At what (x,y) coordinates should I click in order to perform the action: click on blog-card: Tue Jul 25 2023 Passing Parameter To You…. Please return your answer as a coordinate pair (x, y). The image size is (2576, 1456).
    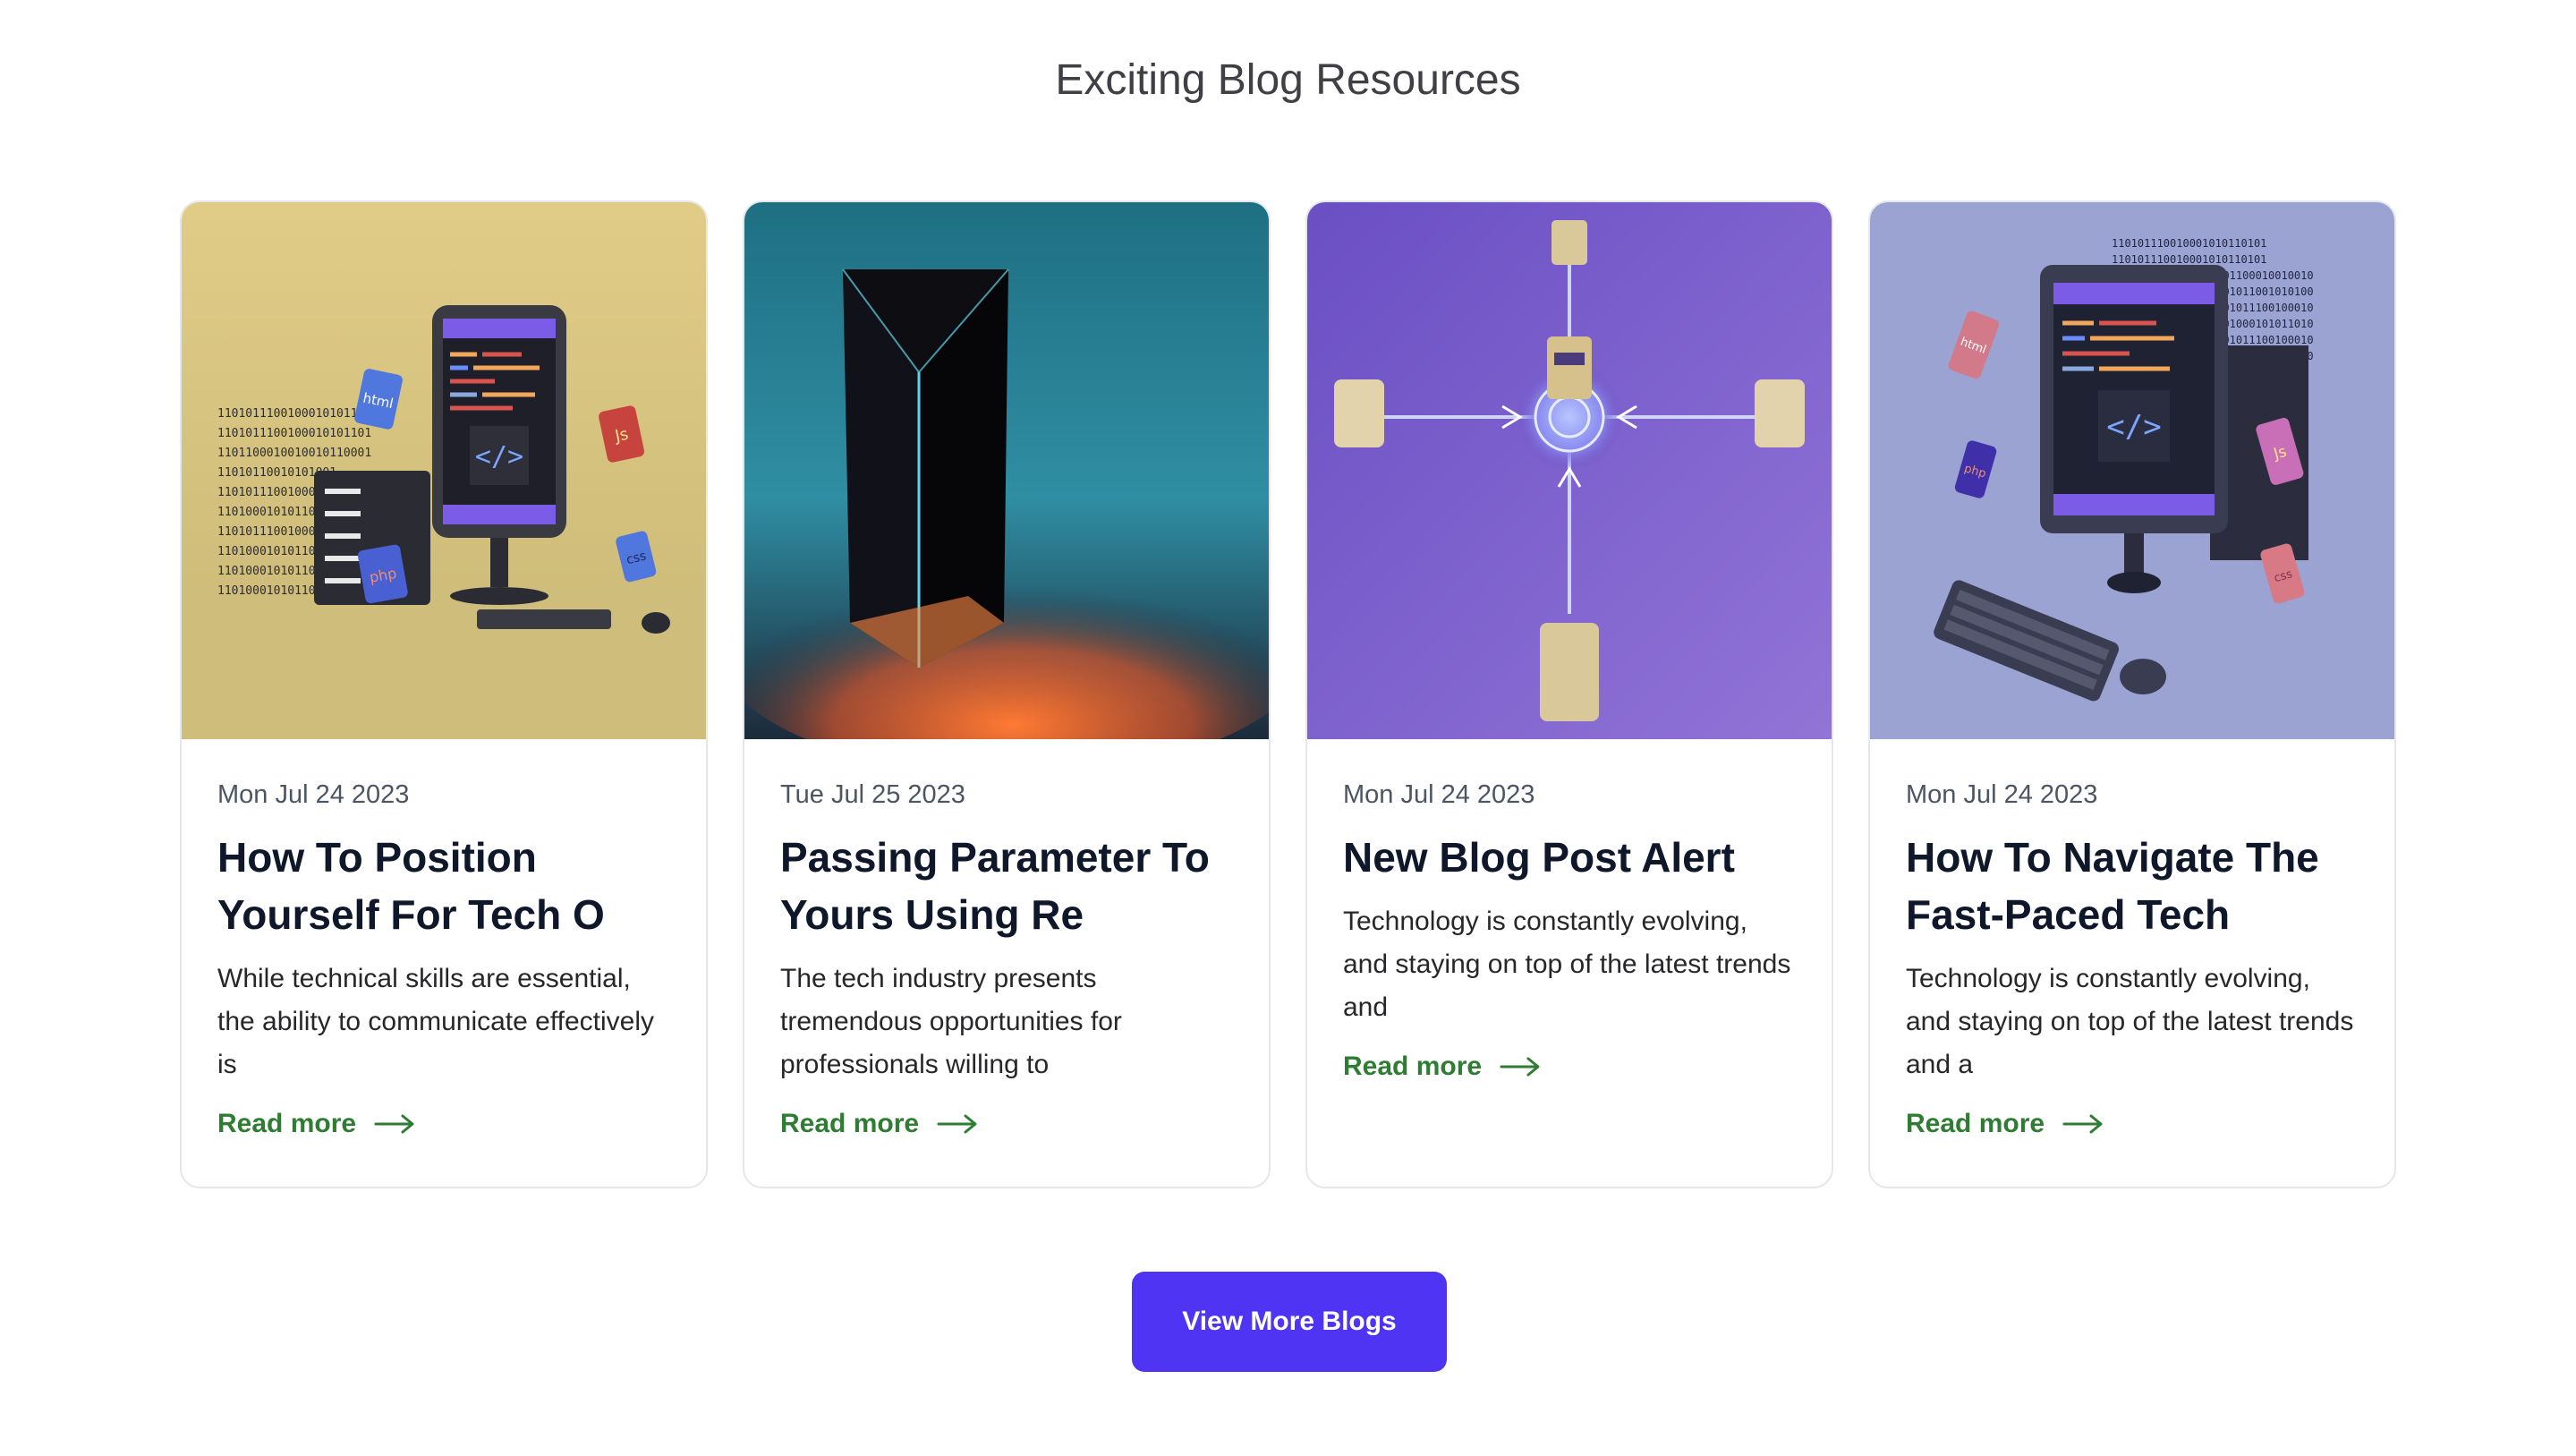
    Looking at the image, I should click on (1007, 694).